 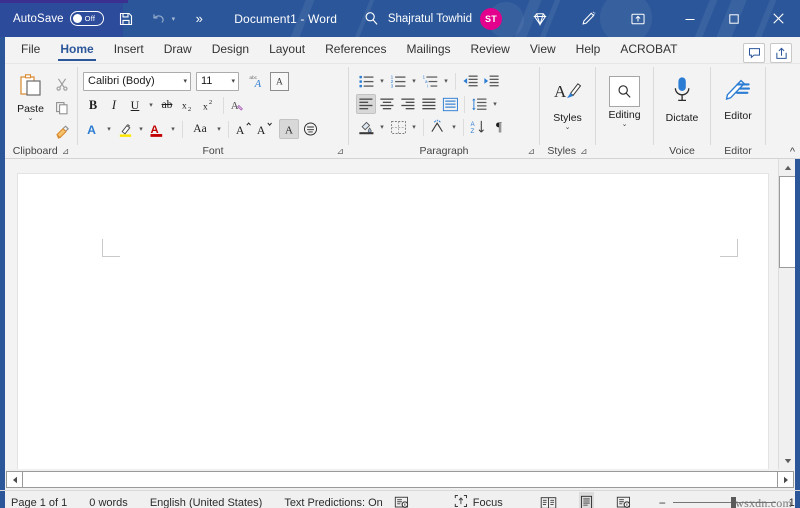 I want to click on multilevel-list-icon: 1 a i, so click(x=430, y=81).